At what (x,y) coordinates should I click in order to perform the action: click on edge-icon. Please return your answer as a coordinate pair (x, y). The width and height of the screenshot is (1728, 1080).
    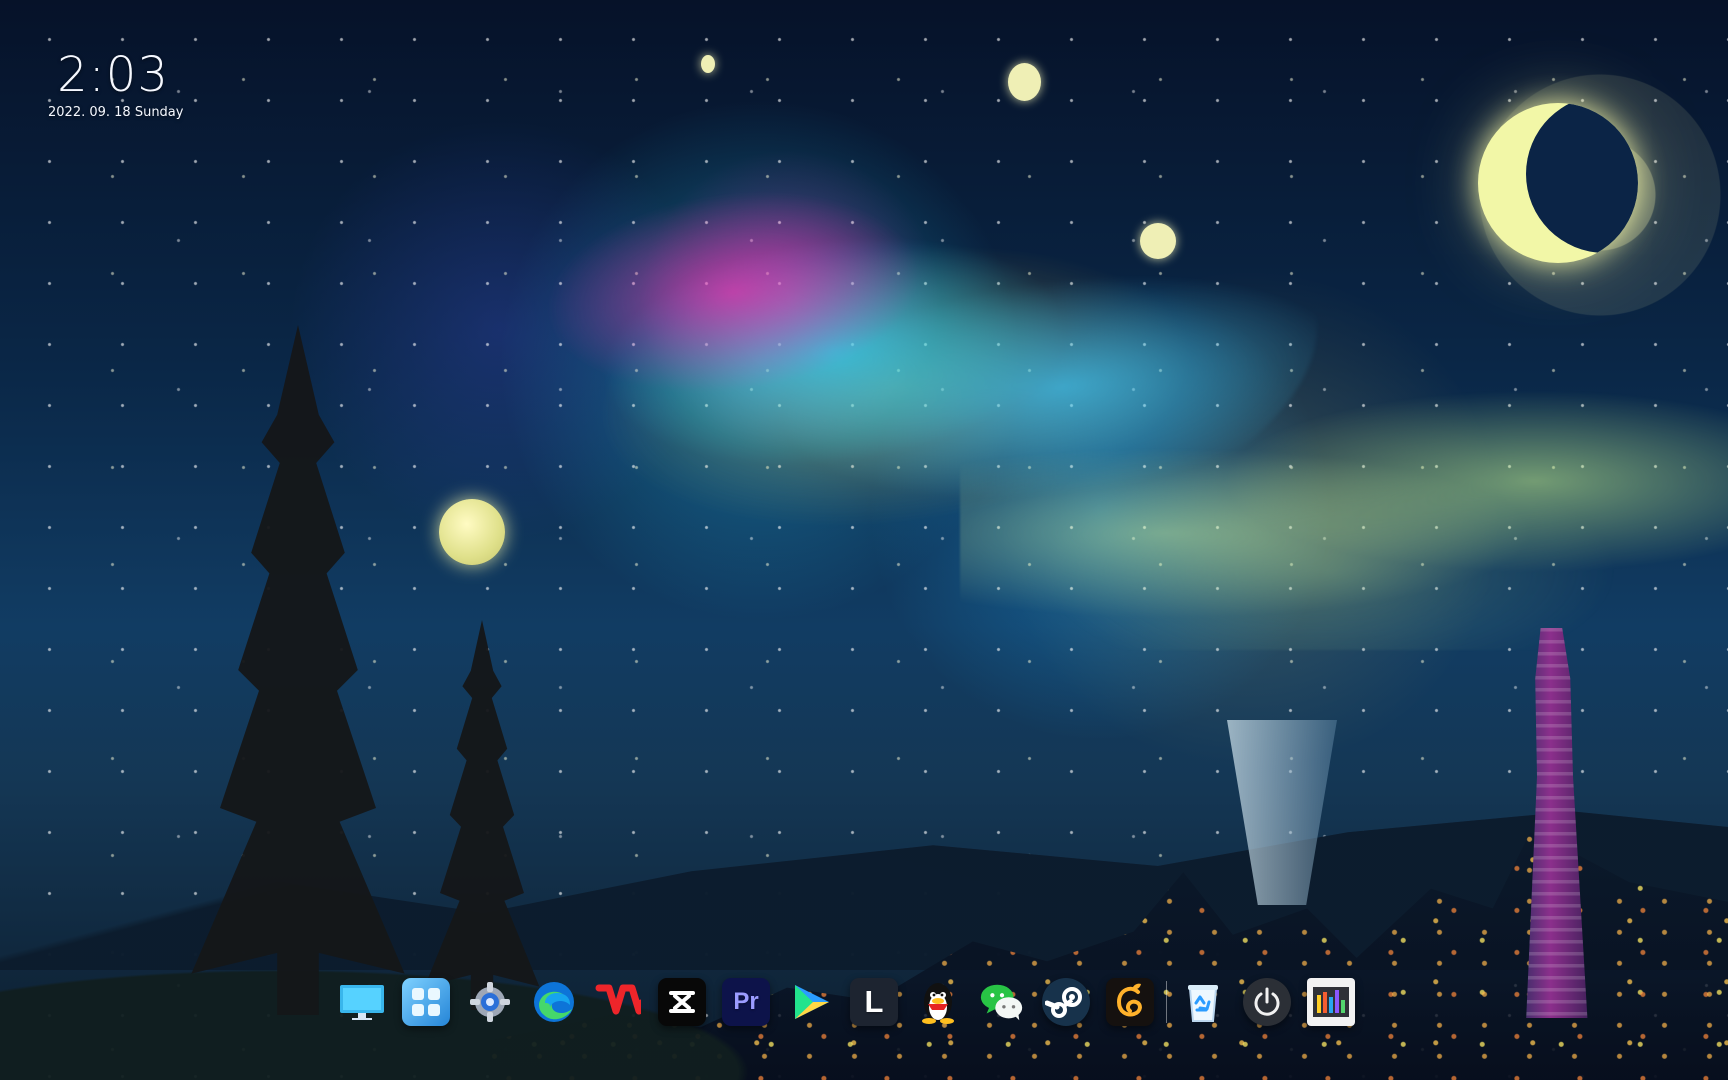
    Looking at the image, I should click on (554, 1002).